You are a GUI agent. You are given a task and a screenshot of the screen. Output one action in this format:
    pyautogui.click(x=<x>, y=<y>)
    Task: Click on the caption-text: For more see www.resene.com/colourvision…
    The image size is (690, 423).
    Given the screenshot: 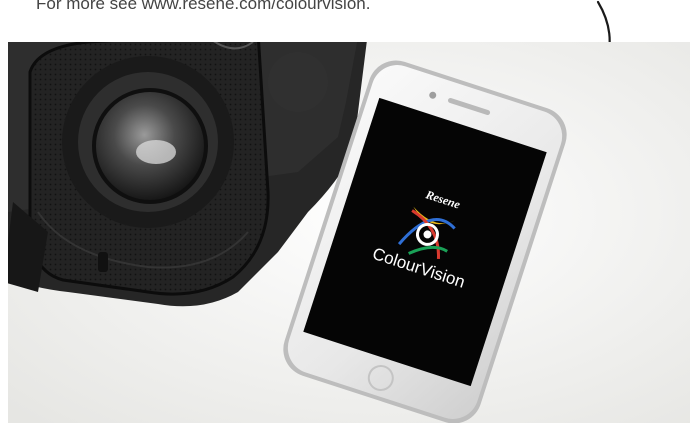 What is the action you would take?
    pyautogui.click(x=203, y=6)
    